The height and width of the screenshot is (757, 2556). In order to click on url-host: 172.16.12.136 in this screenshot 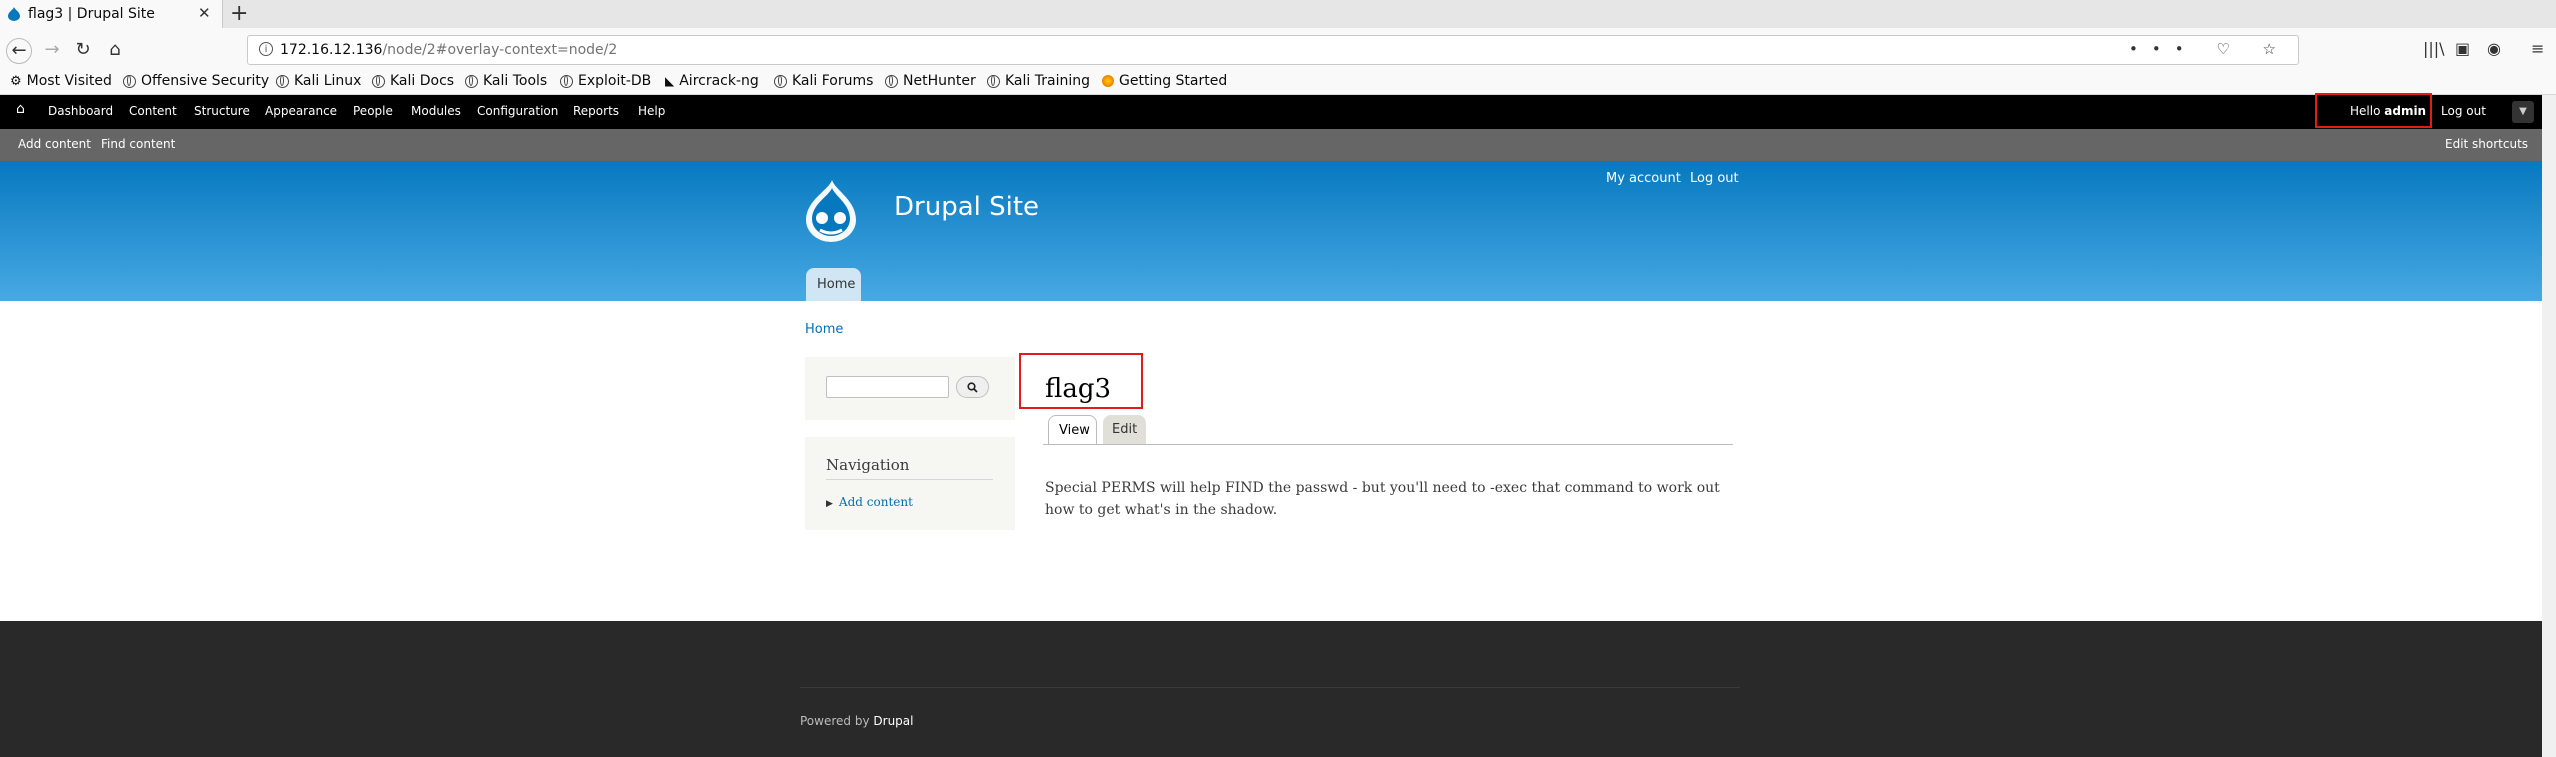, I will do `click(331, 50)`.